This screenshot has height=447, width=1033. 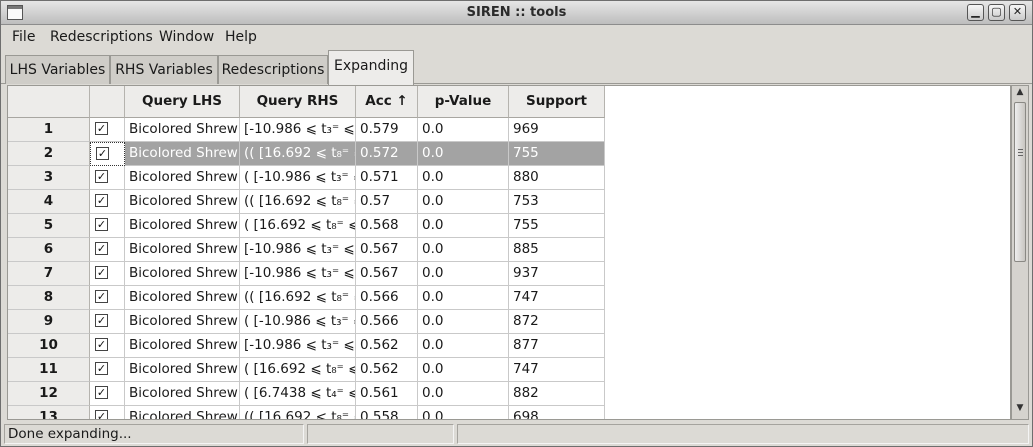 I want to click on column-header-query-rhs: Query RHS, so click(x=298, y=102).